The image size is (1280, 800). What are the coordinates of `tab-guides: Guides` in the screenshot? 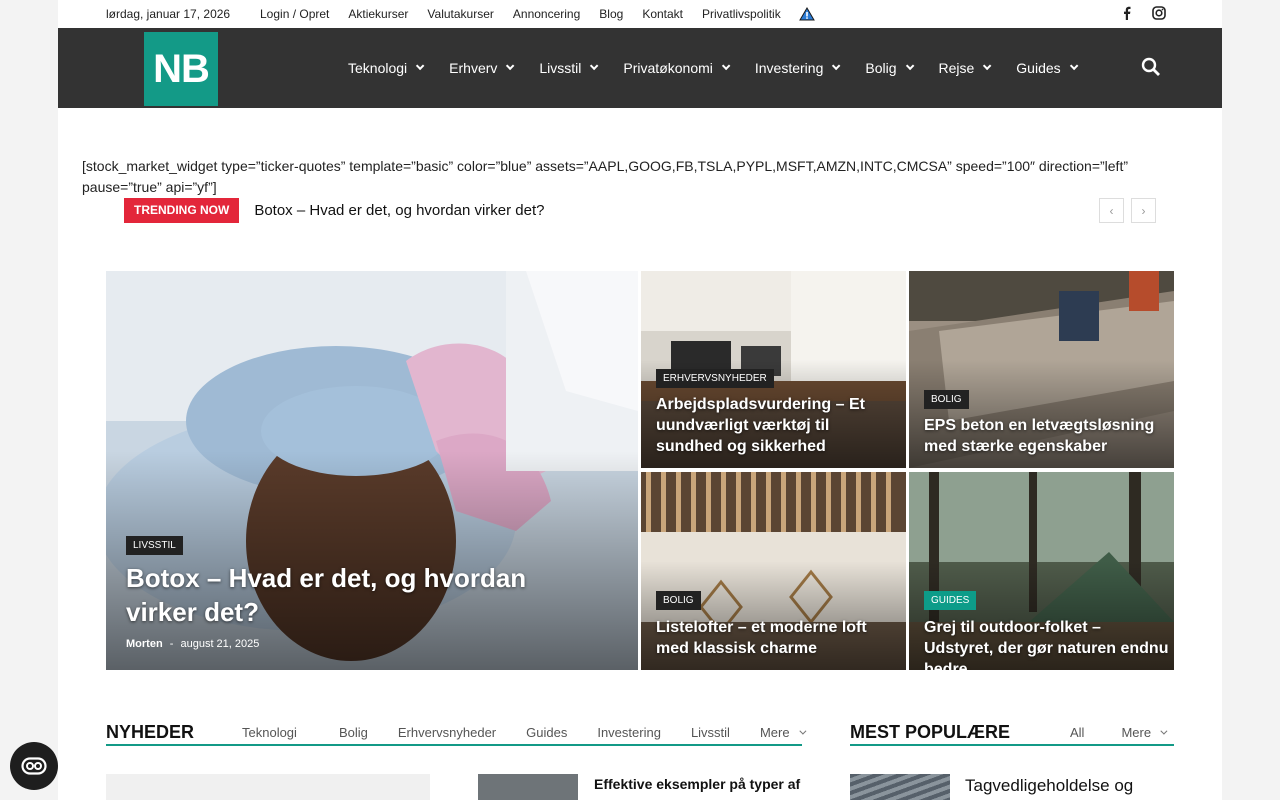 It's located at (546, 732).